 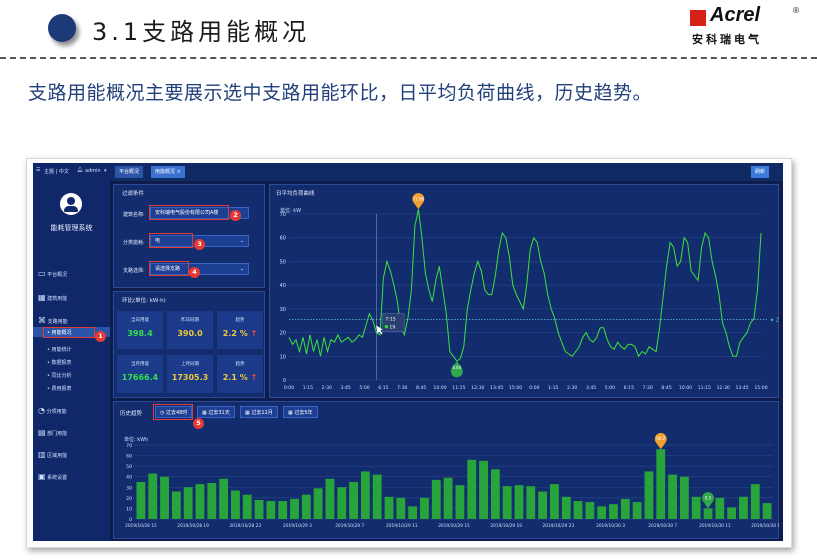 I want to click on x-tick-label: 2019/10/29 23, so click(x=559, y=526).